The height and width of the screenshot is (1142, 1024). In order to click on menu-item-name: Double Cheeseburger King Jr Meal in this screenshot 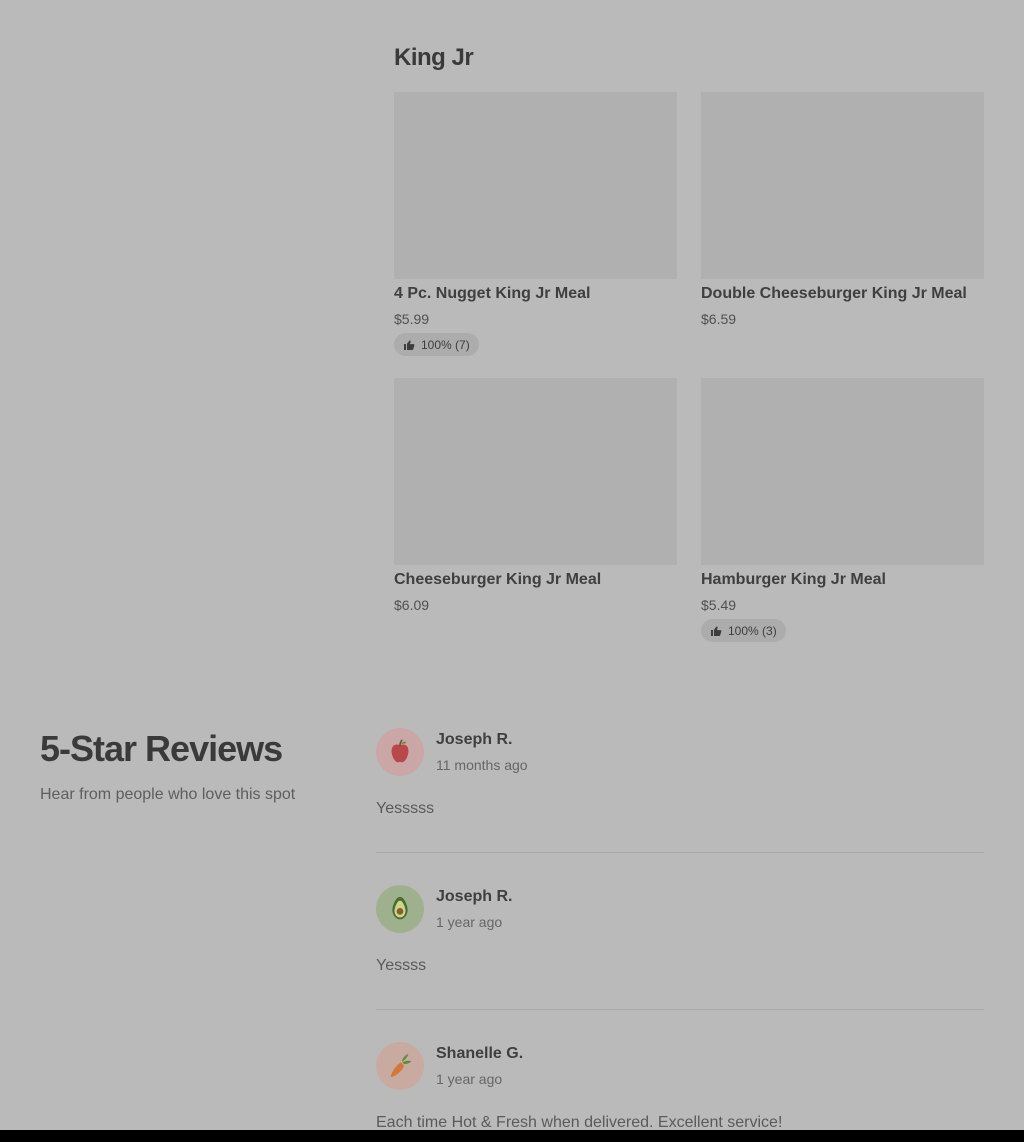, I will do `click(834, 293)`.